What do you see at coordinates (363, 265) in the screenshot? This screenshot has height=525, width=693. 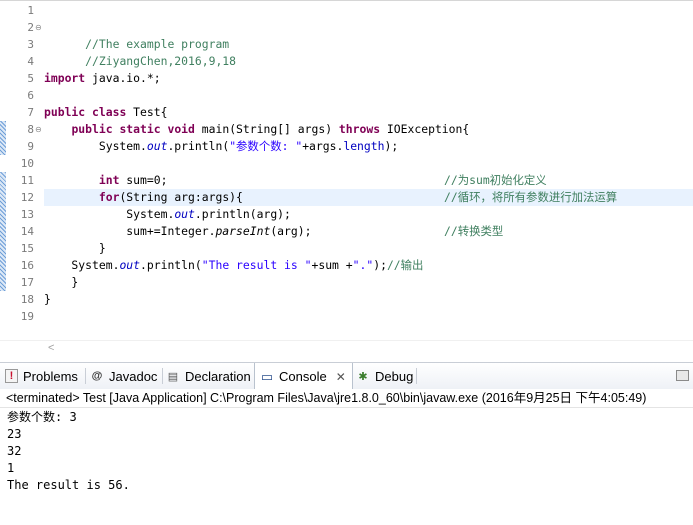 I see `code-string: "."` at bounding box center [363, 265].